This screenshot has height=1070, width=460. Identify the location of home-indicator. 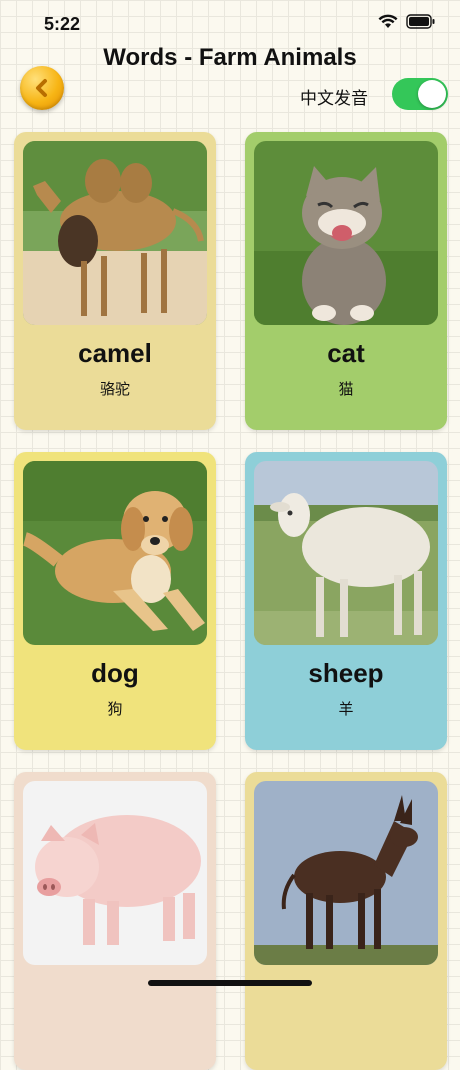
(230, 983).